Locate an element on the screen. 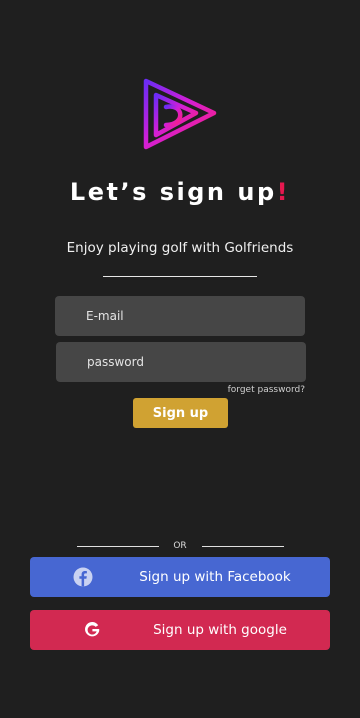  email-field is located at coordinates (180, 316).